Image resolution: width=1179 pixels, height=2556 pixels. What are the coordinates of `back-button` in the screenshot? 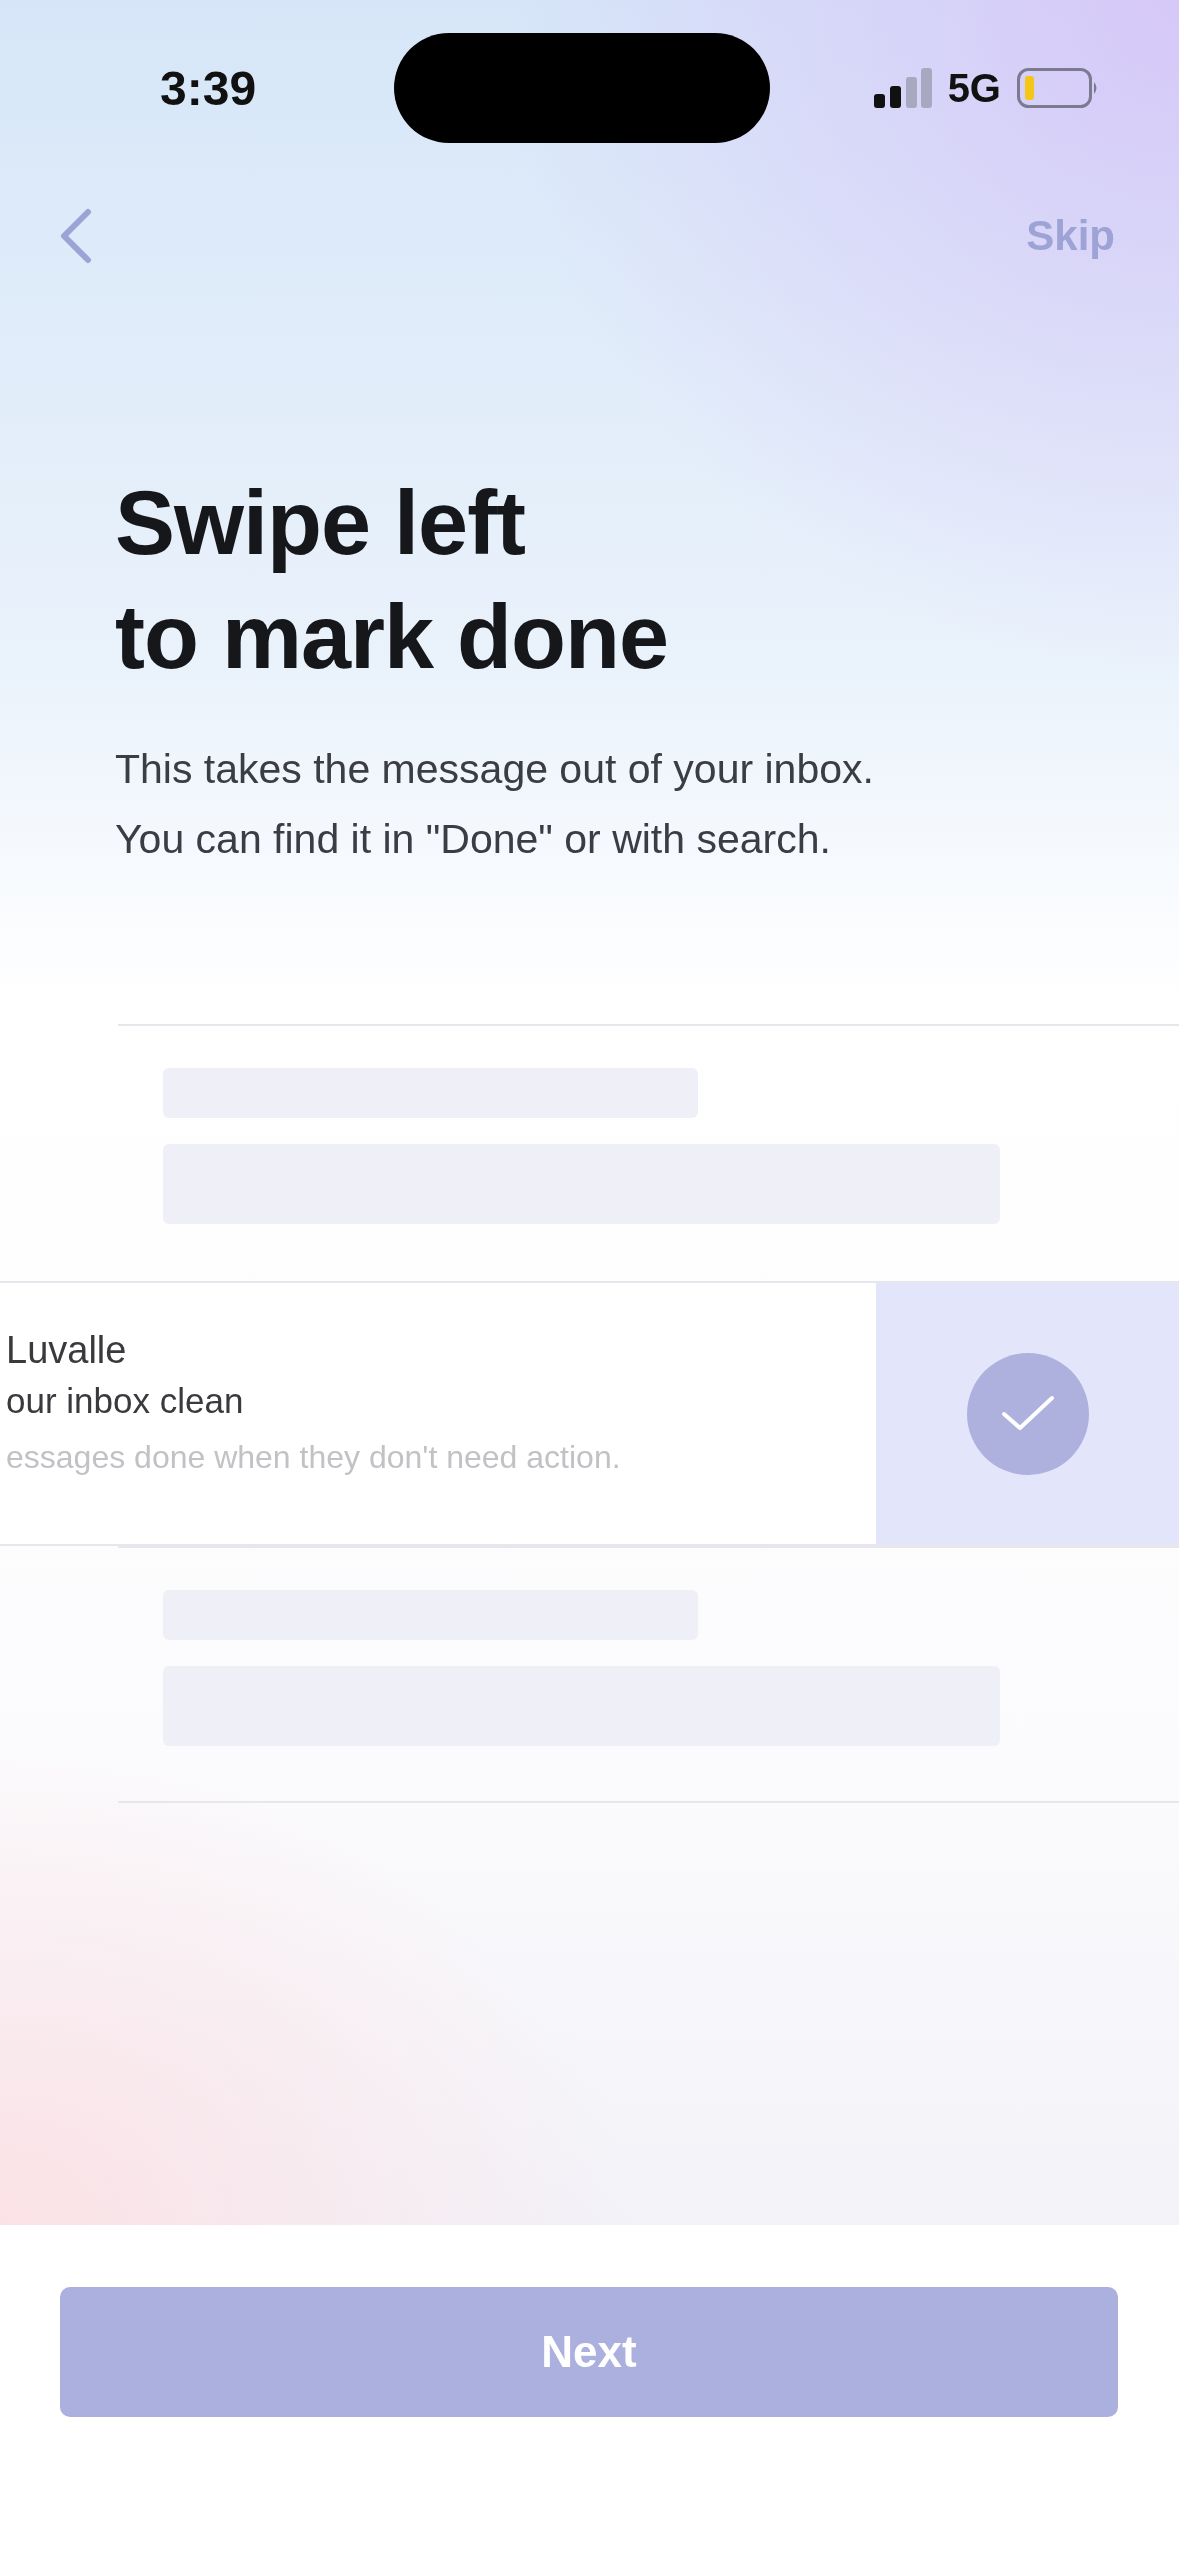 It's located at (76, 236).